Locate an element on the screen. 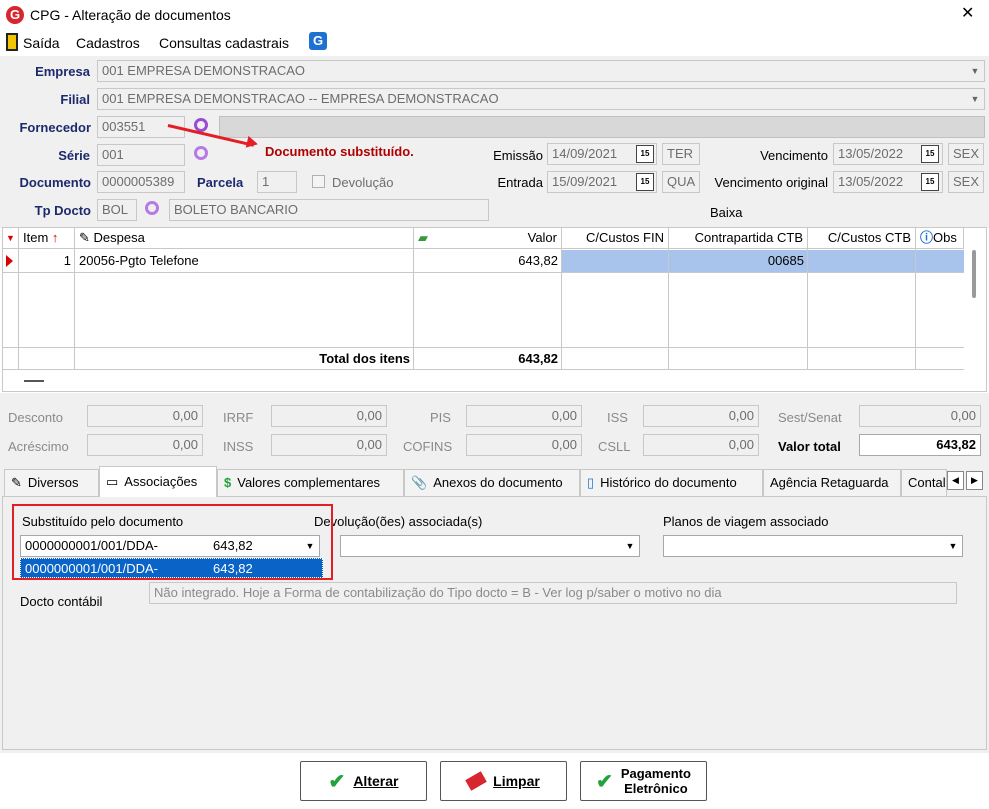 This screenshot has height=809, width=989. col-header-obs: ⓘObs is located at coordinates (940, 238).